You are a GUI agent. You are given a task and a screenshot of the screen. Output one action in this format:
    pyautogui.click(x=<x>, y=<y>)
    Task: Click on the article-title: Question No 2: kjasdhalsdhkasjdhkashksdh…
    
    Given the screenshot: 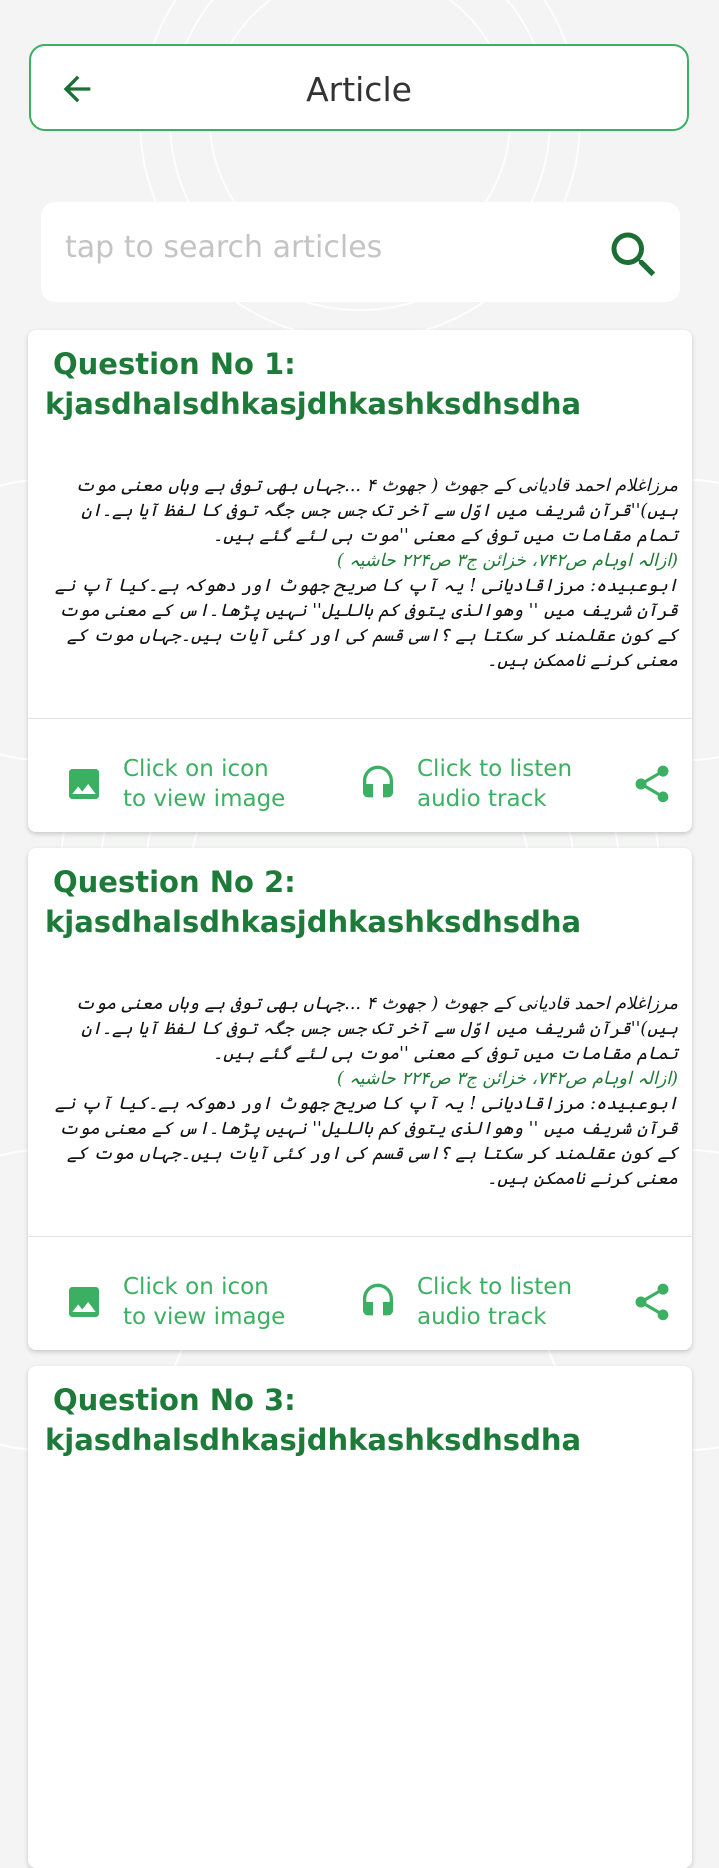 What is the action you would take?
    pyautogui.click(x=360, y=902)
    